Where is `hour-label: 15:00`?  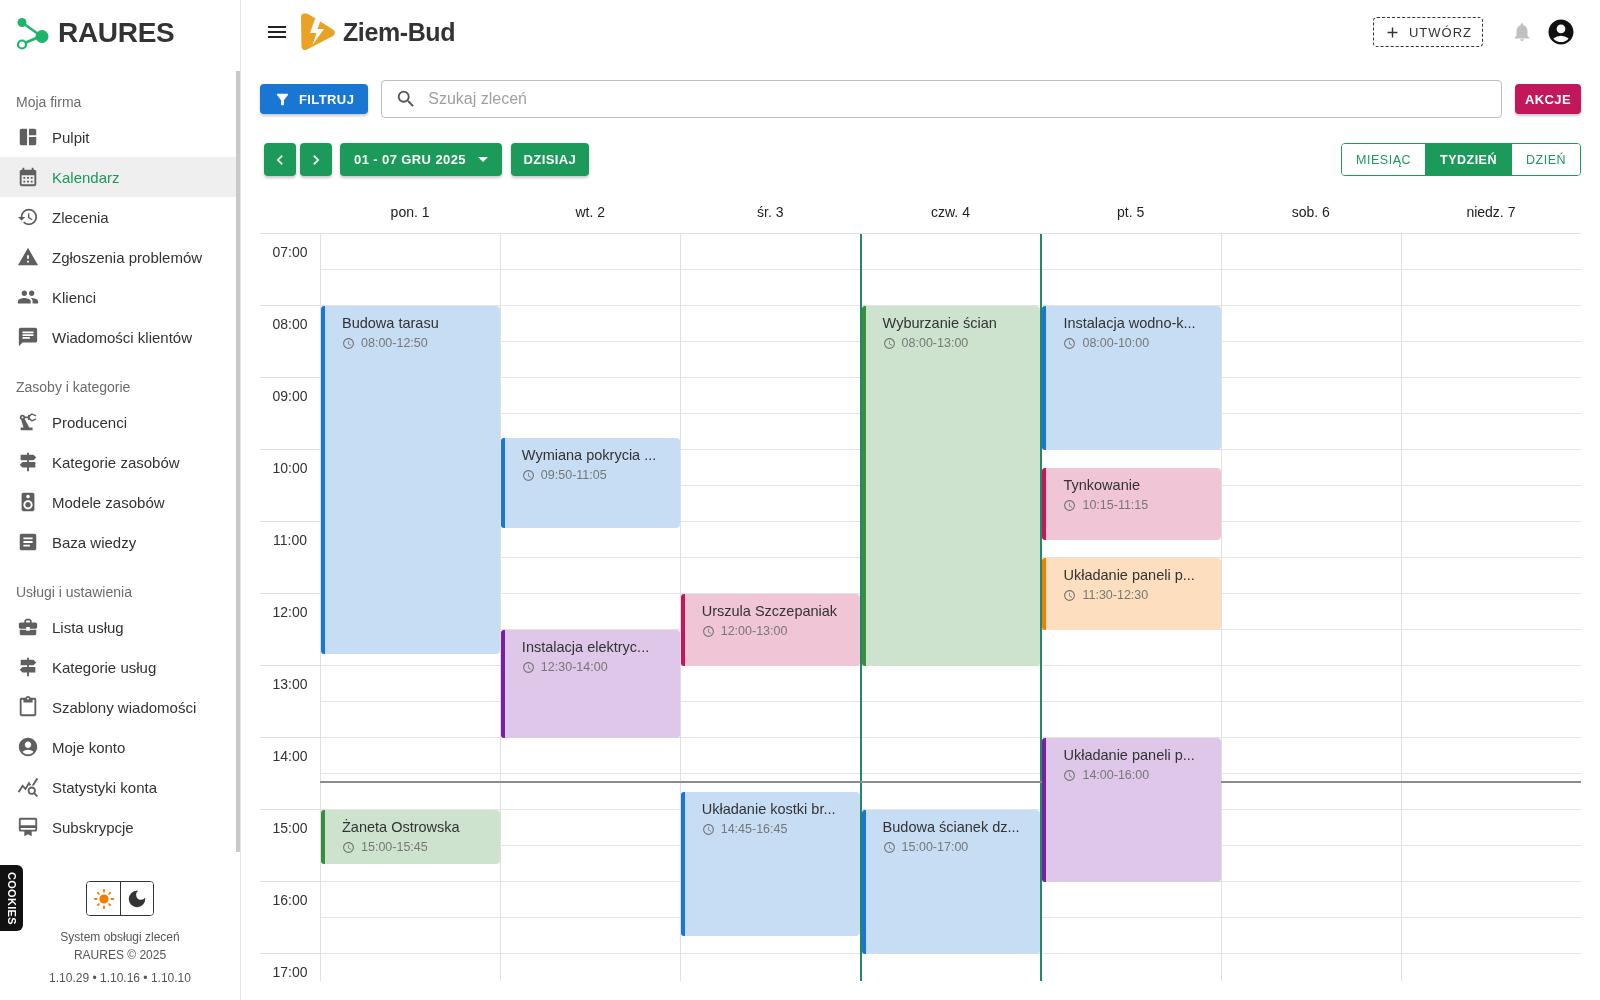
hour-label: 15:00 is located at coordinates (290, 828).